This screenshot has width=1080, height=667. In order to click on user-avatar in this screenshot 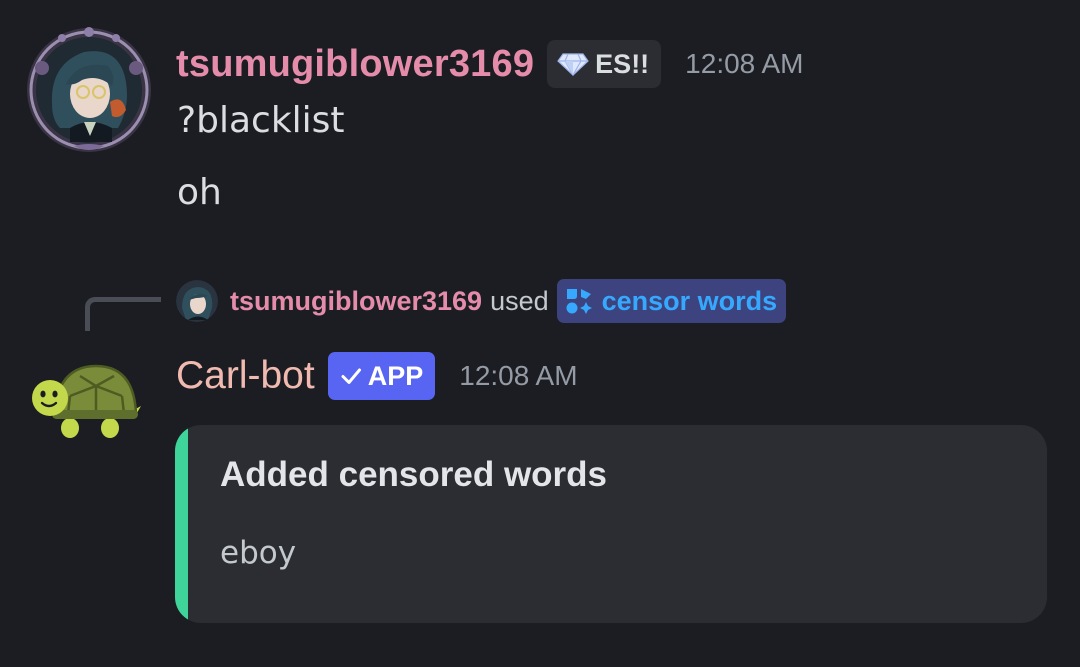, I will do `click(89, 90)`.